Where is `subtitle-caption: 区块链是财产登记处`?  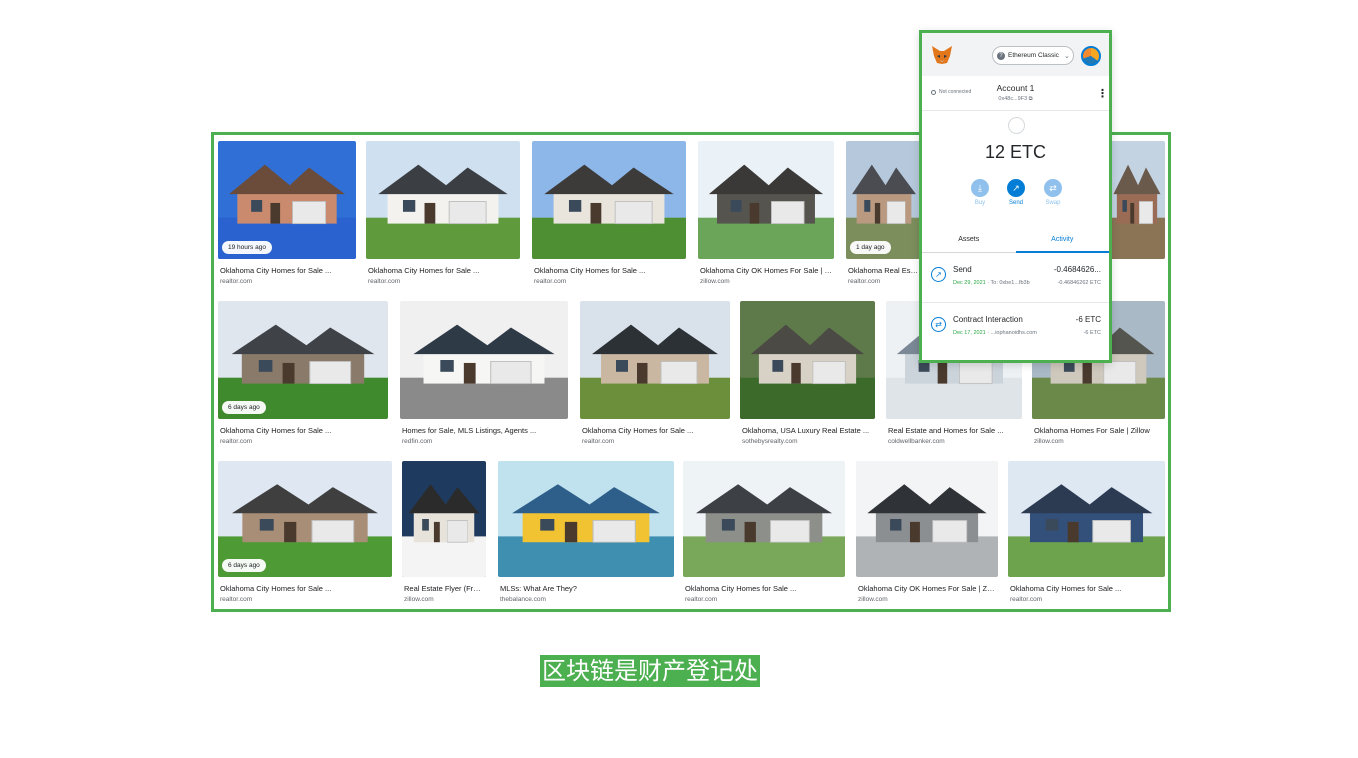 subtitle-caption: 区块链是财产登记处 is located at coordinates (650, 671).